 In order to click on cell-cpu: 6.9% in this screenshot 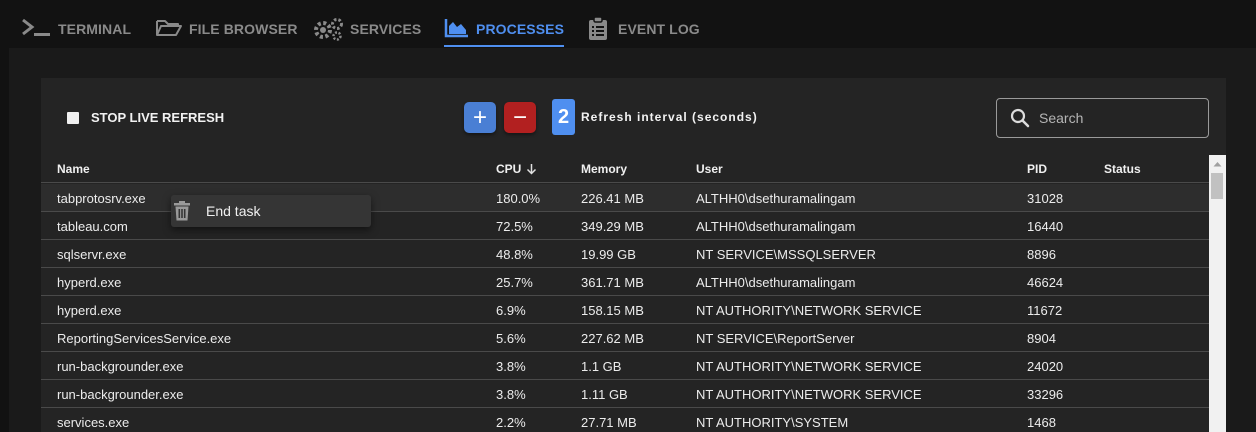, I will do `click(511, 310)`.